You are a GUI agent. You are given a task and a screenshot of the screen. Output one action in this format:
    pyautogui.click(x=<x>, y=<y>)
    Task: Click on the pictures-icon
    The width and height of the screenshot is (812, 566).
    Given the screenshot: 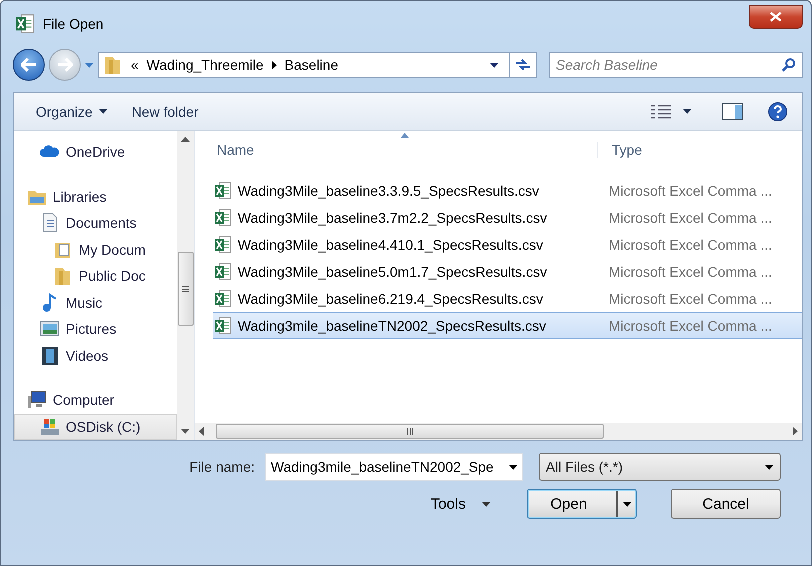 What is the action you would take?
    pyautogui.click(x=50, y=329)
    